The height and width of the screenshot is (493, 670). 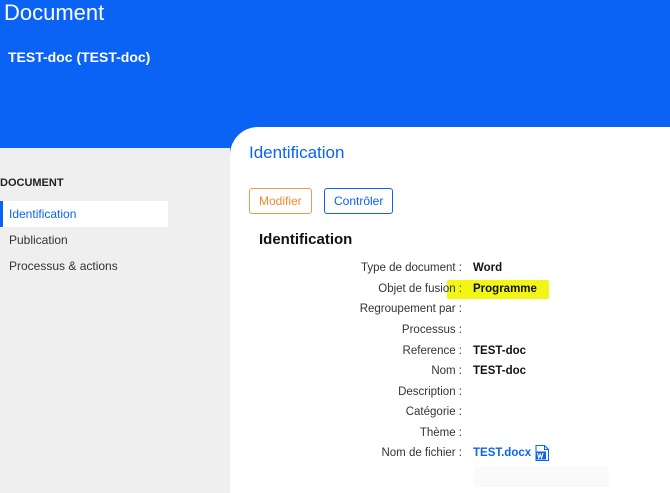 I want to click on field-objet-fusion: Objet de fusion : Programme, so click(x=450, y=292).